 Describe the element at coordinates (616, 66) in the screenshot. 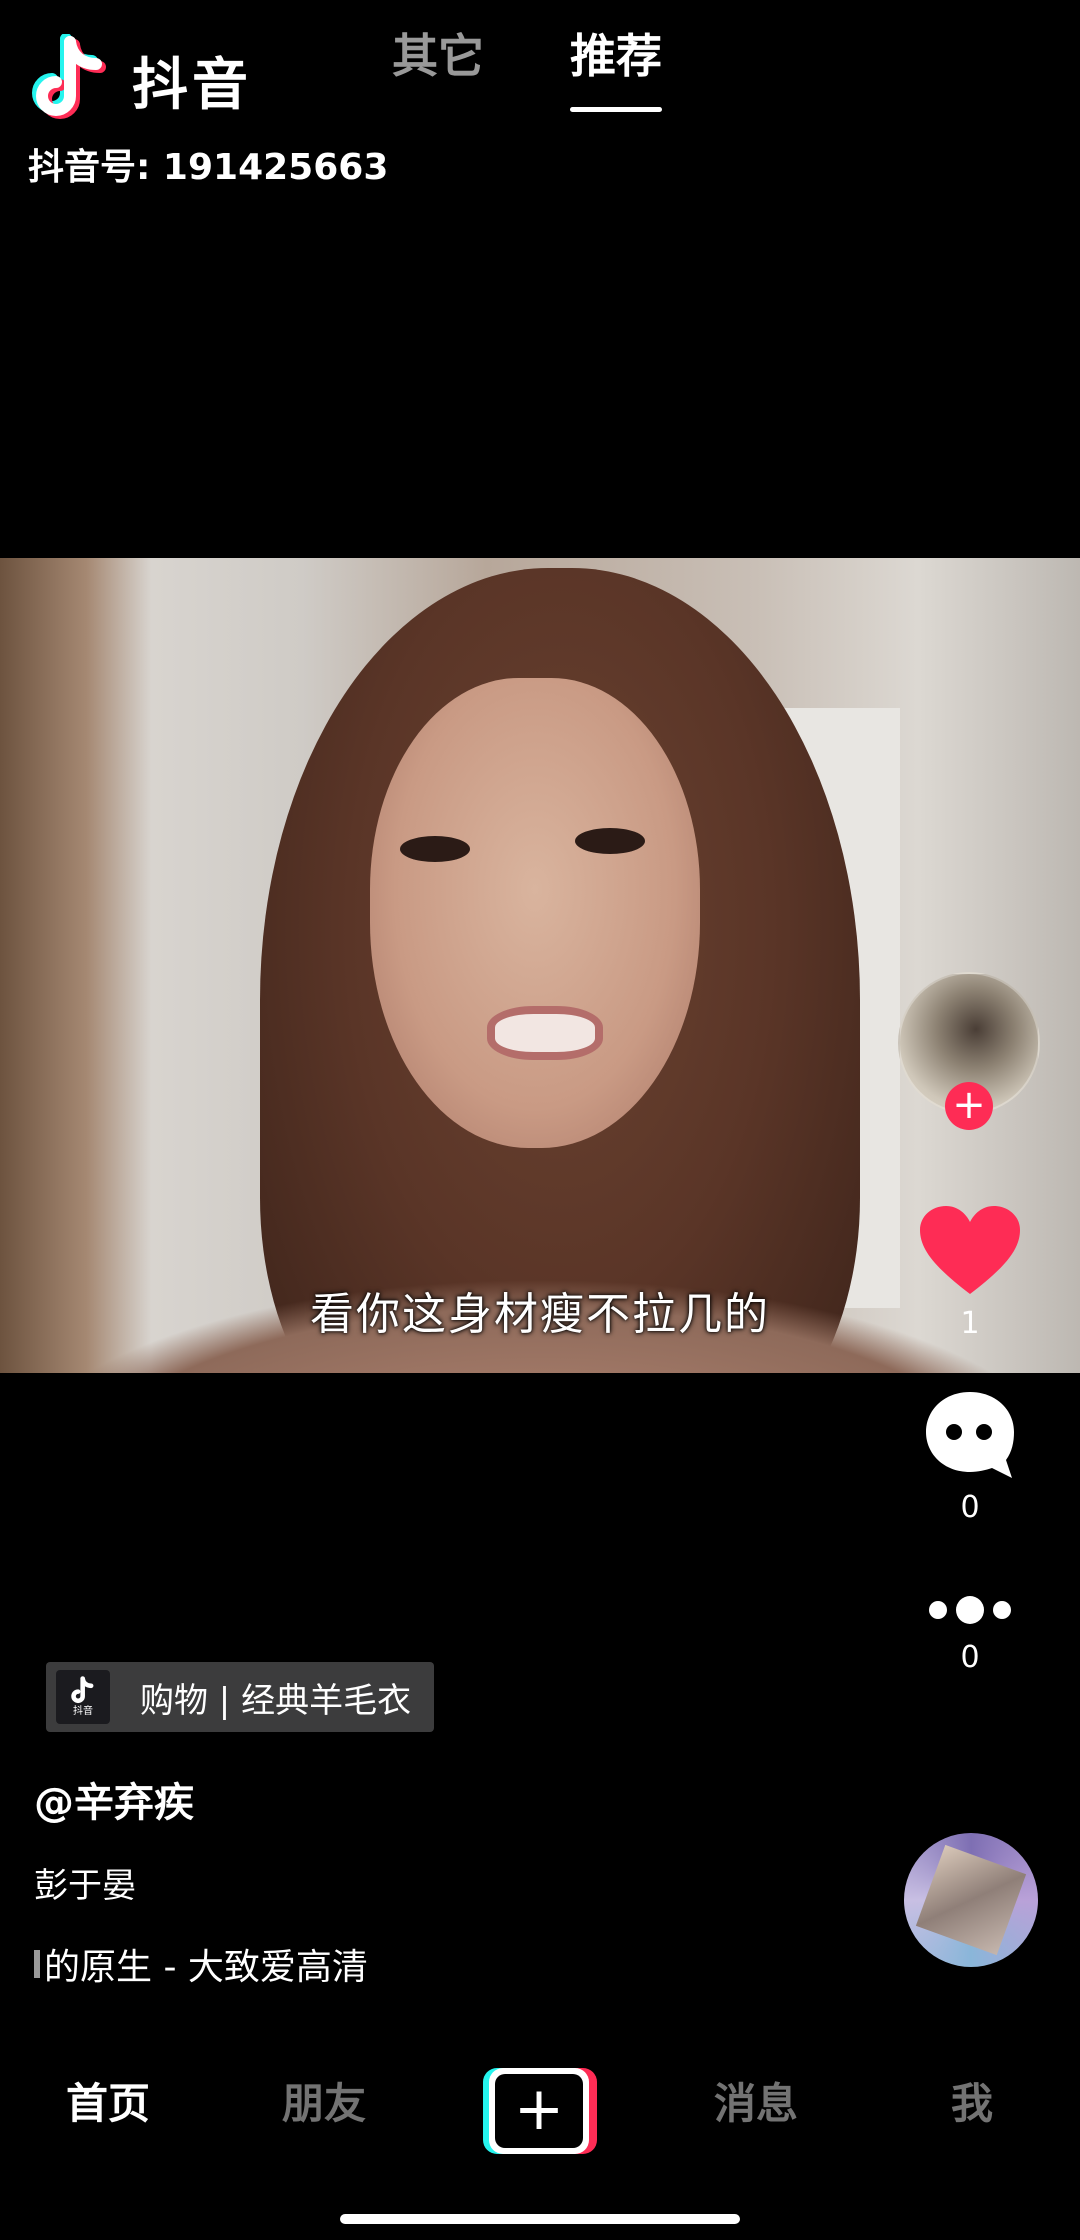

I see `tab-recommend: 推荐` at that location.